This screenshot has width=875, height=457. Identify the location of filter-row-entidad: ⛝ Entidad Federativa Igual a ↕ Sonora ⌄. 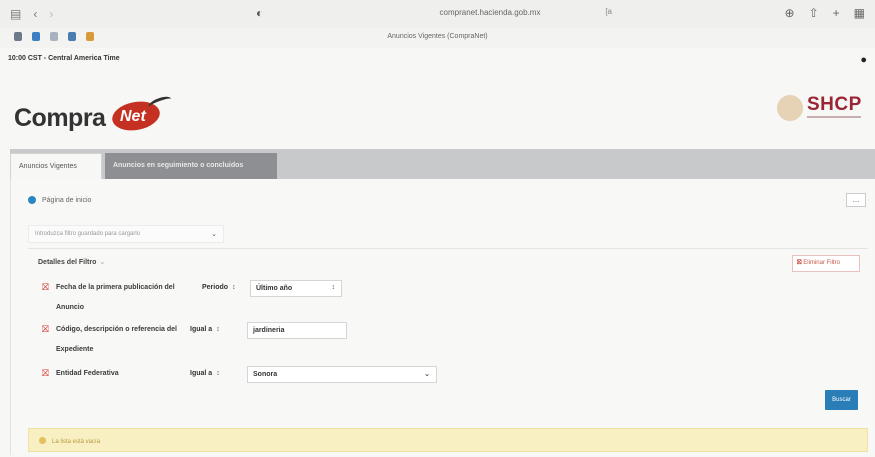
(453, 378).